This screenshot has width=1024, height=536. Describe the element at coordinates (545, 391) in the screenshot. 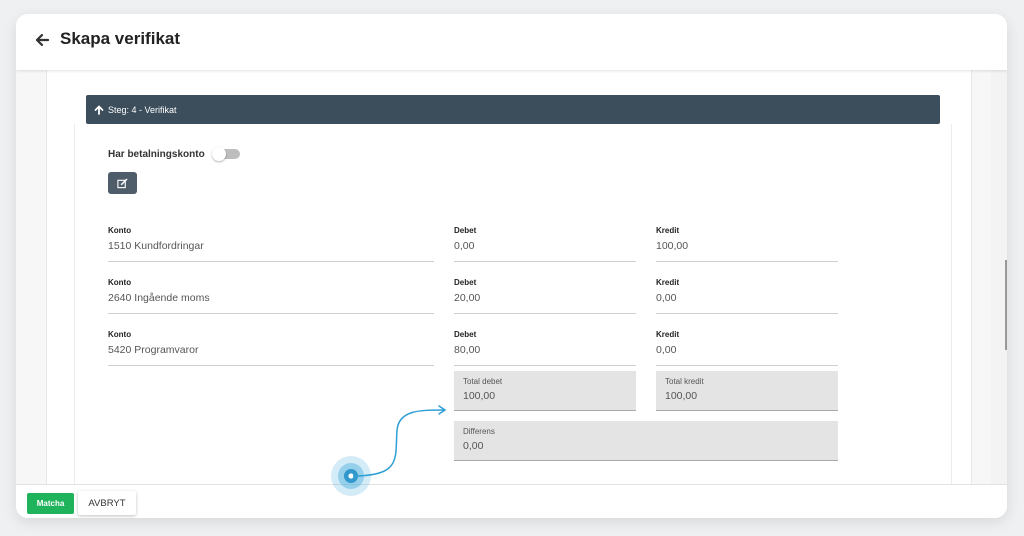

I see `total-debit-box: Total debet 100,00` at that location.